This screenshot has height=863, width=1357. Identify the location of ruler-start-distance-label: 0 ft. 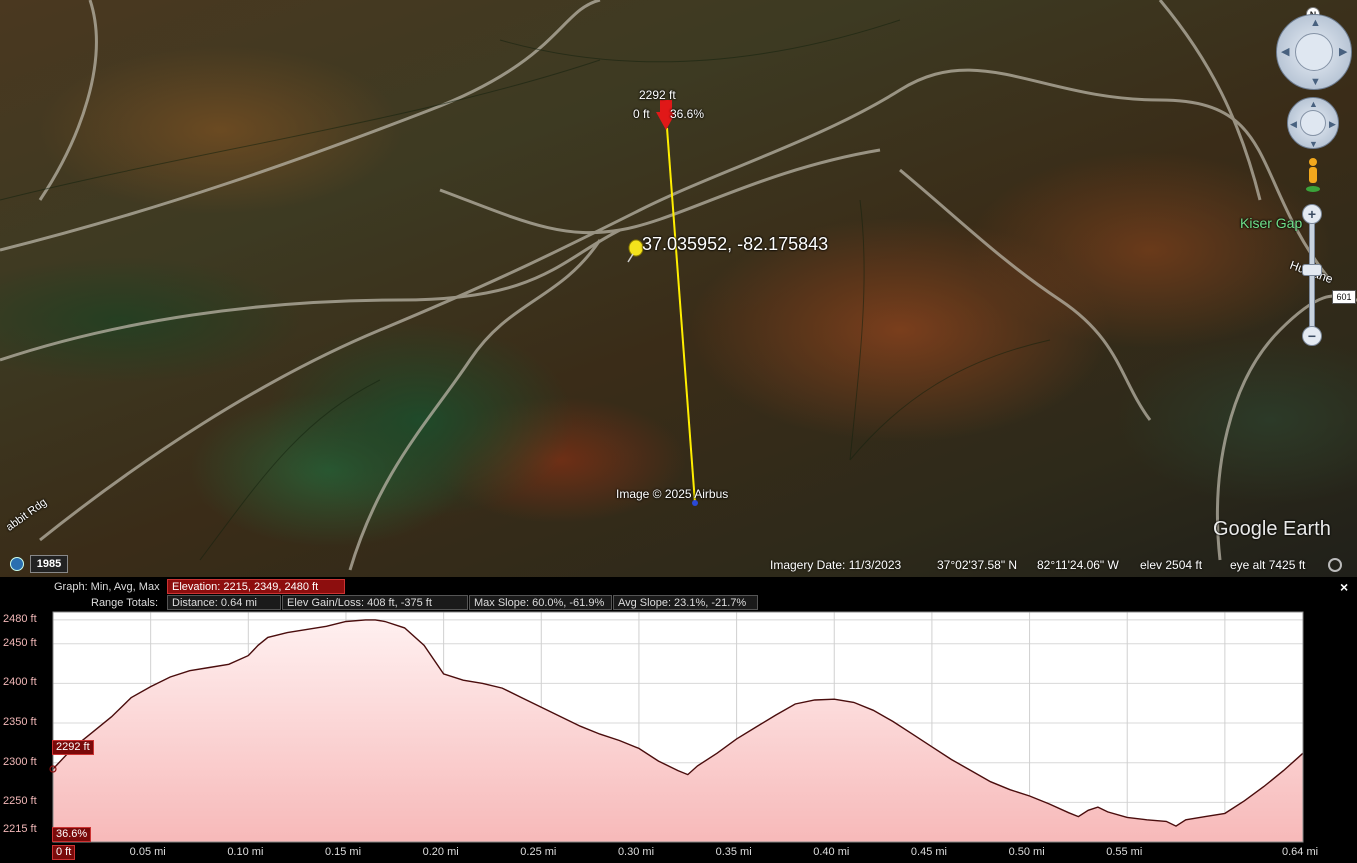
(641, 114).